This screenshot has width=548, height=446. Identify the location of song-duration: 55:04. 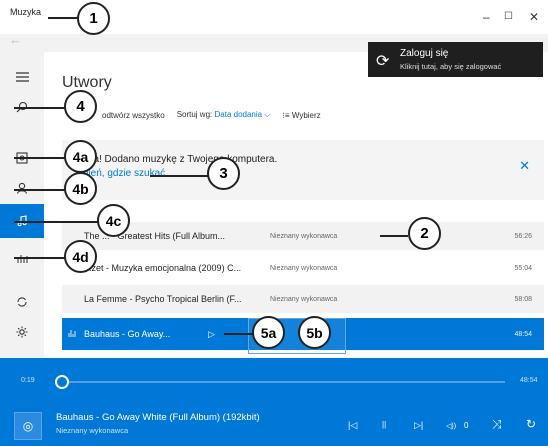
(523, 268).